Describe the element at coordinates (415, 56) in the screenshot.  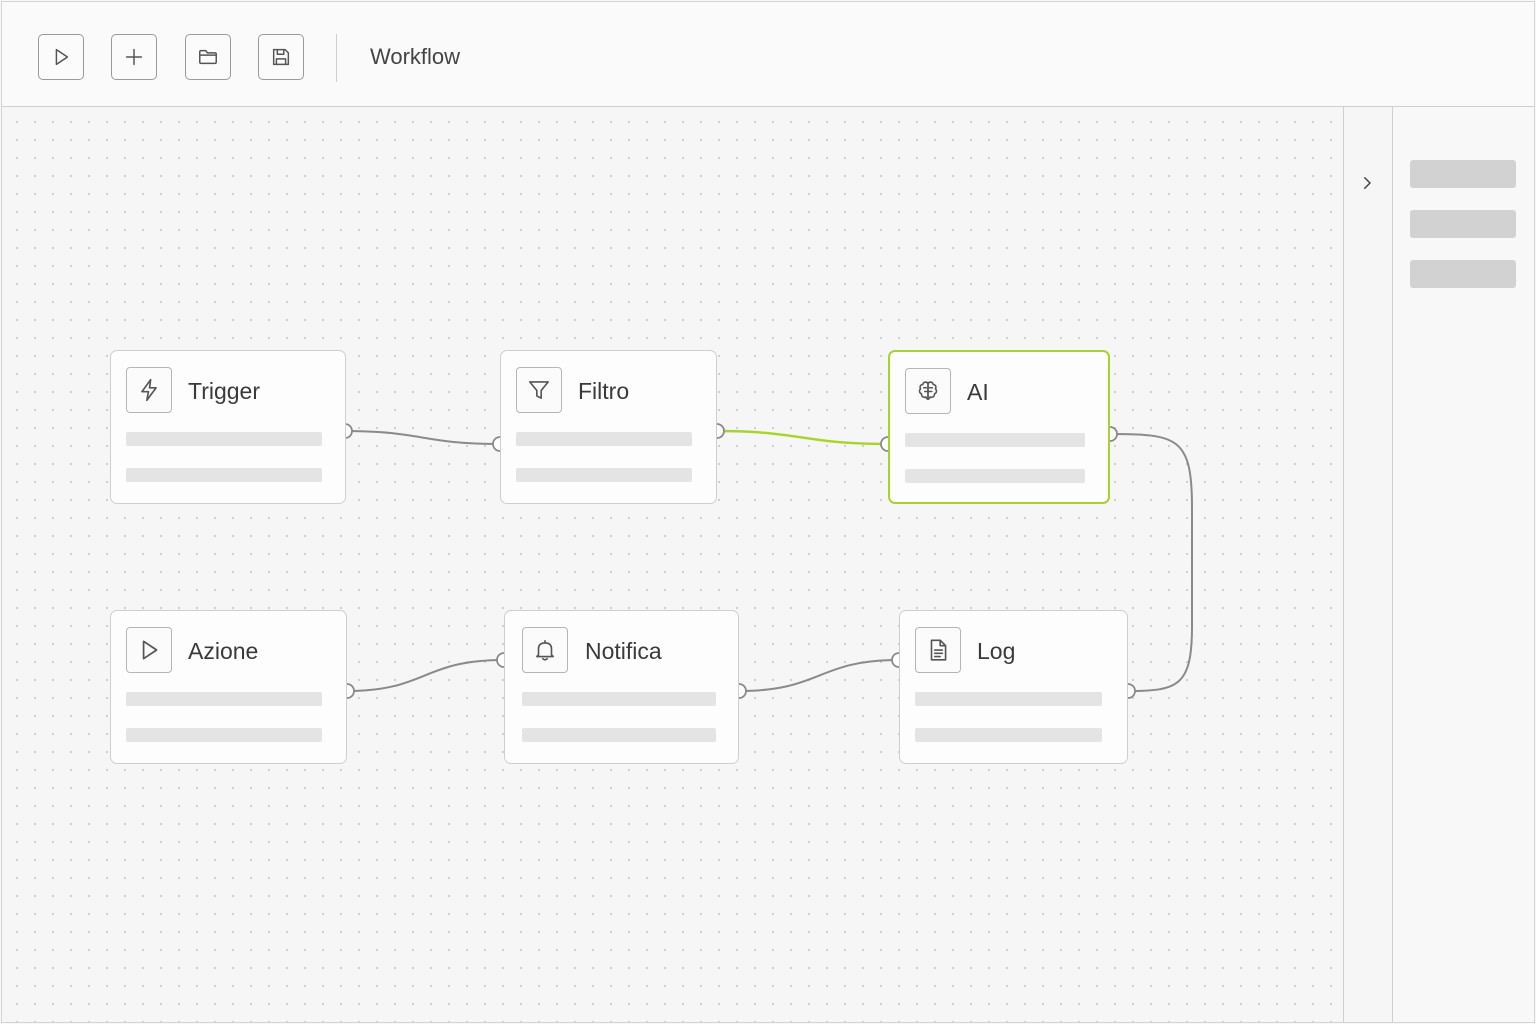
I see `workflow-title: Workflow` at that location.